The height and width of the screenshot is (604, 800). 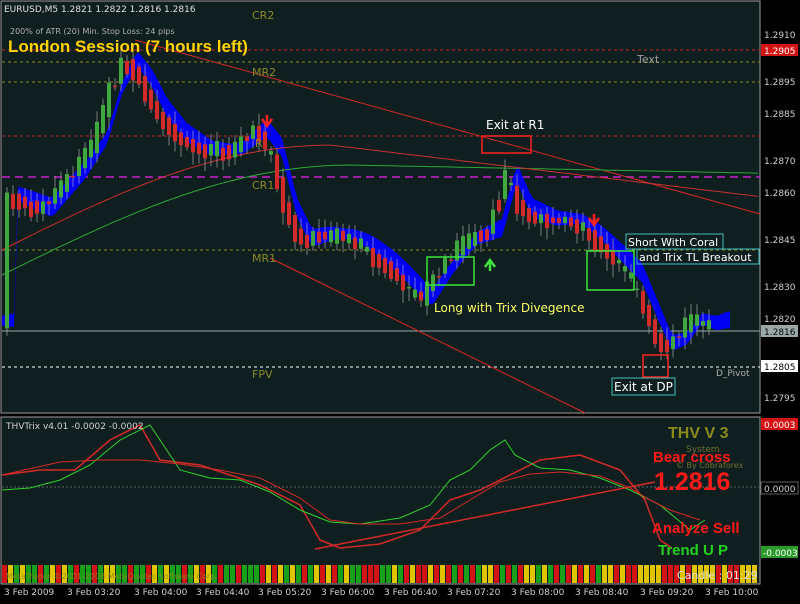 I want to click on cr2-label: CR2, so click(x=263, y=15).